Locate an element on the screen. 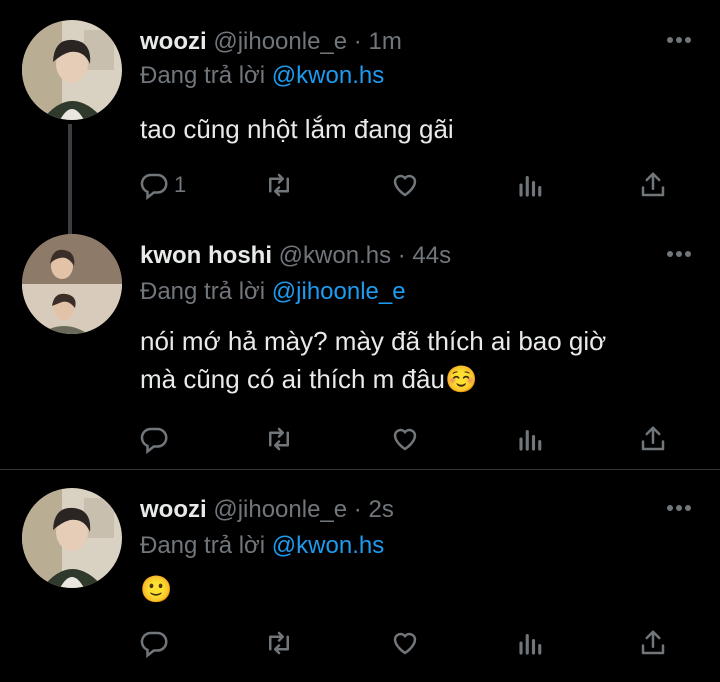 The width and height of the screenshot is (720, 682). display-name: kwon hoshi is located at coordinates (206, 255).